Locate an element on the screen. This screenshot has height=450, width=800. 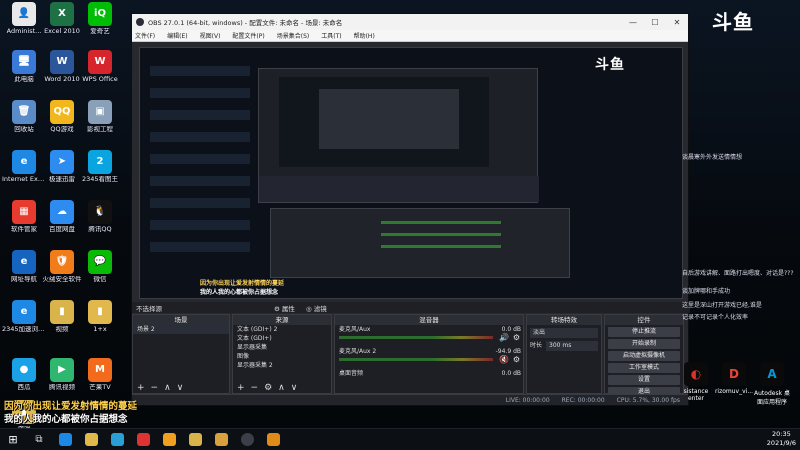
close-icon: ✕ is located at coordinates (677, 22).